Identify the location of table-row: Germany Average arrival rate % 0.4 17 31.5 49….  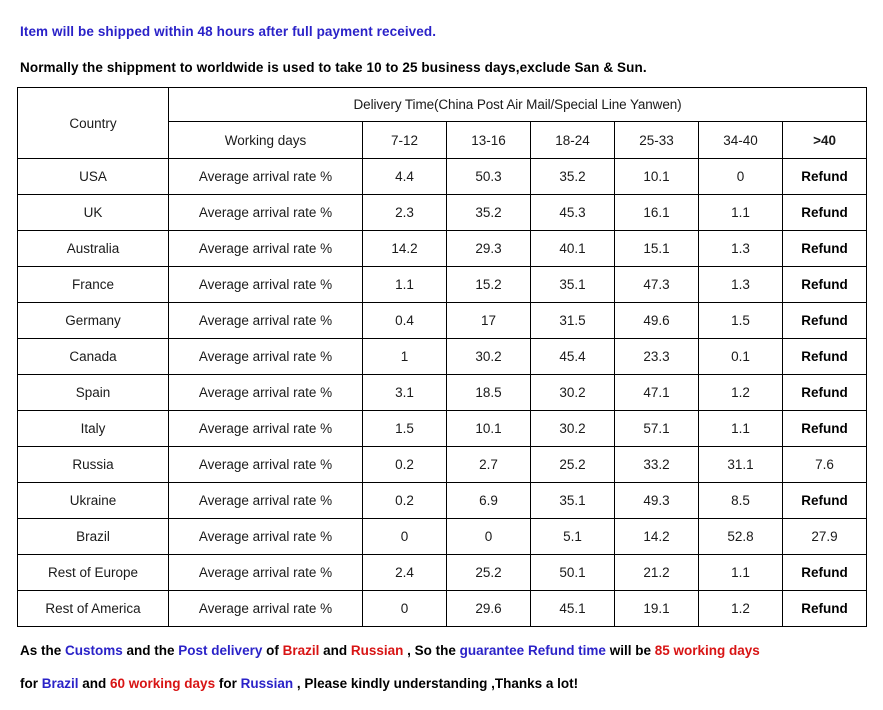
(442, 320).